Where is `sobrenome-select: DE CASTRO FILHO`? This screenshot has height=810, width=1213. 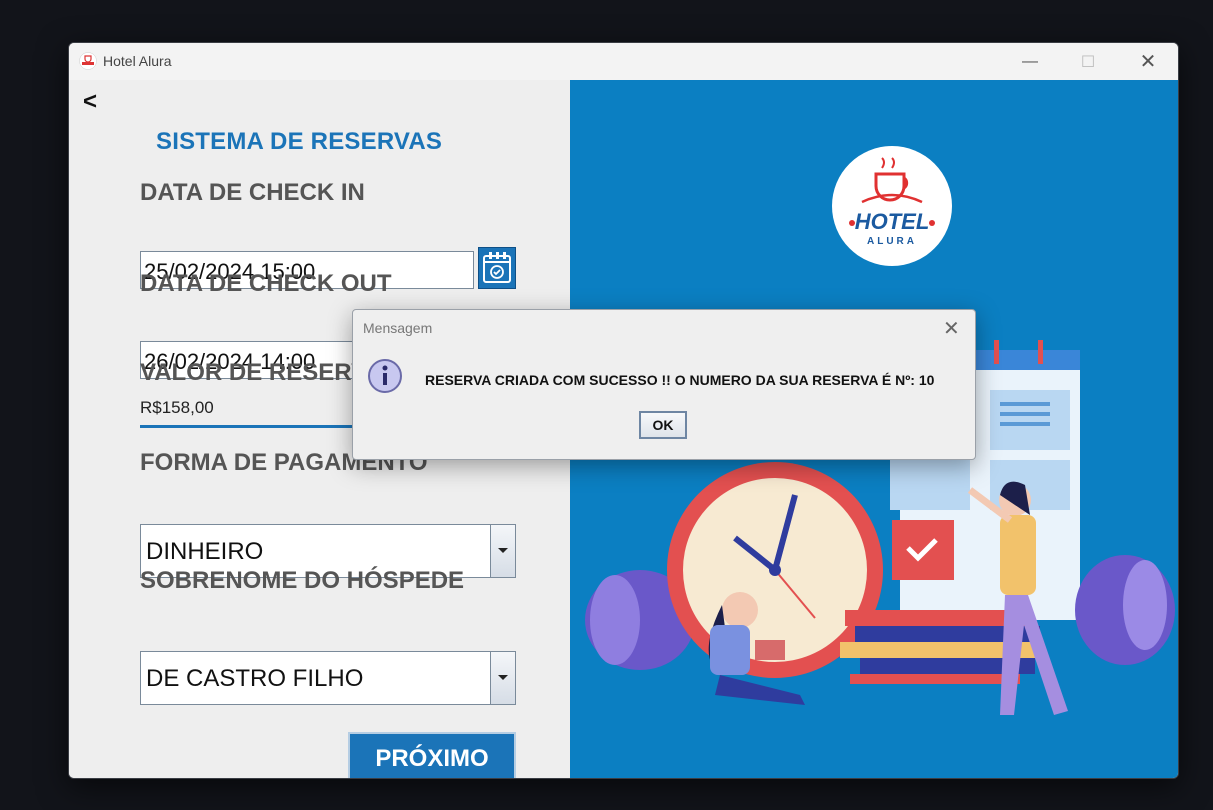
sobrenome-select: DE CASTRO FILHO is located at coordinates (328, 678).